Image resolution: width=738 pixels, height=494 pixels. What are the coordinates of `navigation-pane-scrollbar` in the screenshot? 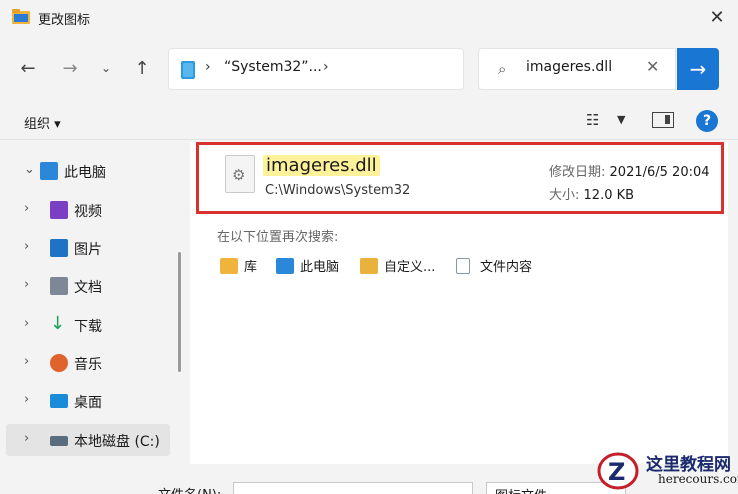 It's located at (179, 312).